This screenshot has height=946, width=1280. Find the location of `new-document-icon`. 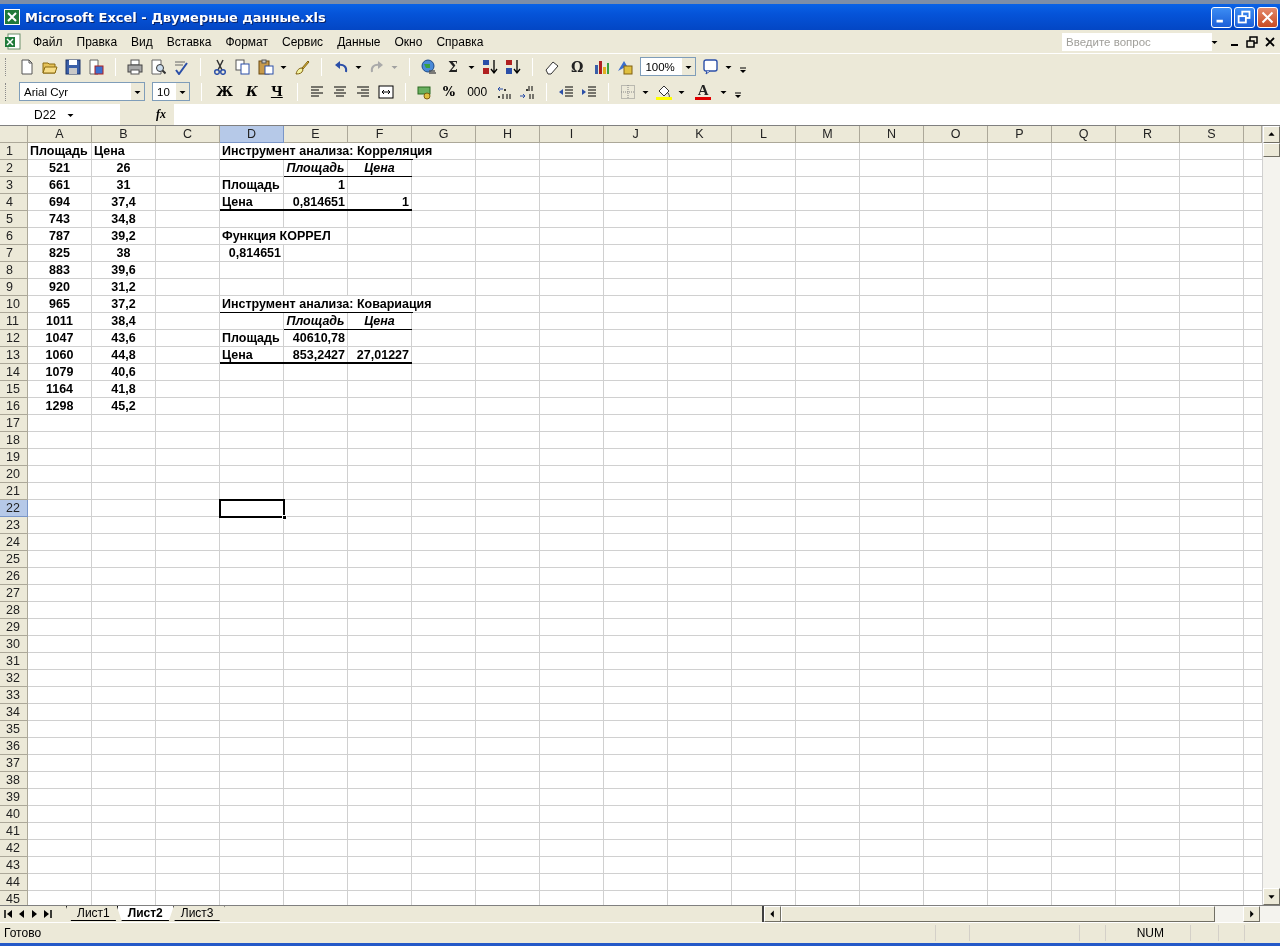

new-document-icon is located at coordinates (27, 66).